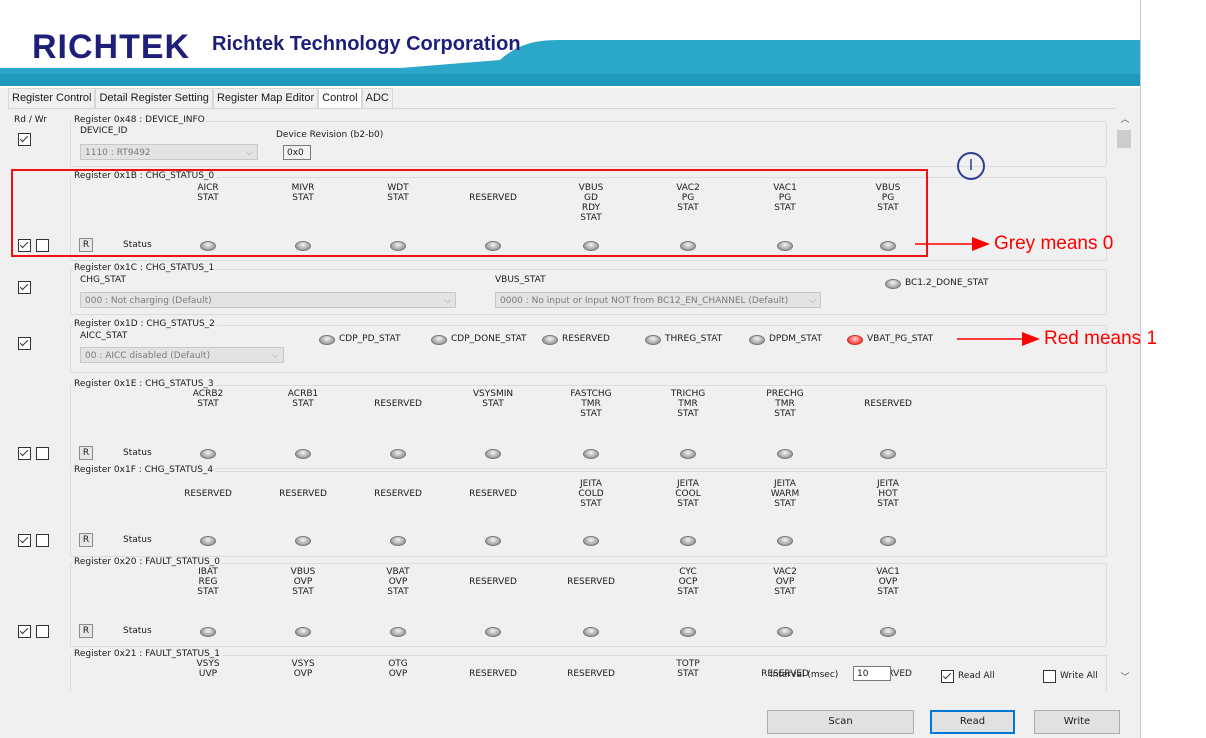 Image resolution: width=1206 pixels, height=738 pixels. I want to click on arrow-grey, so click(952, 244).